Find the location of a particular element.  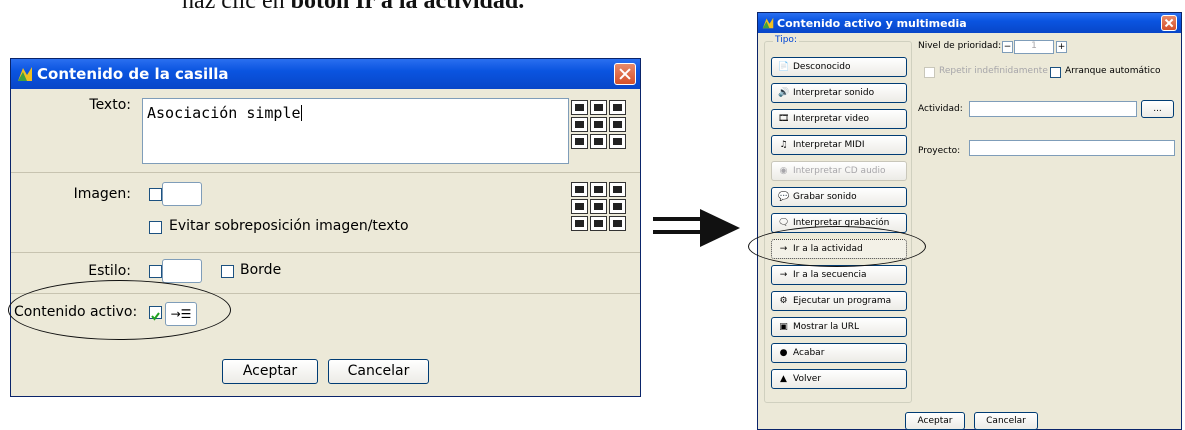

dialog-title: Contenido de la casilla is located at coordinates (133, 74).